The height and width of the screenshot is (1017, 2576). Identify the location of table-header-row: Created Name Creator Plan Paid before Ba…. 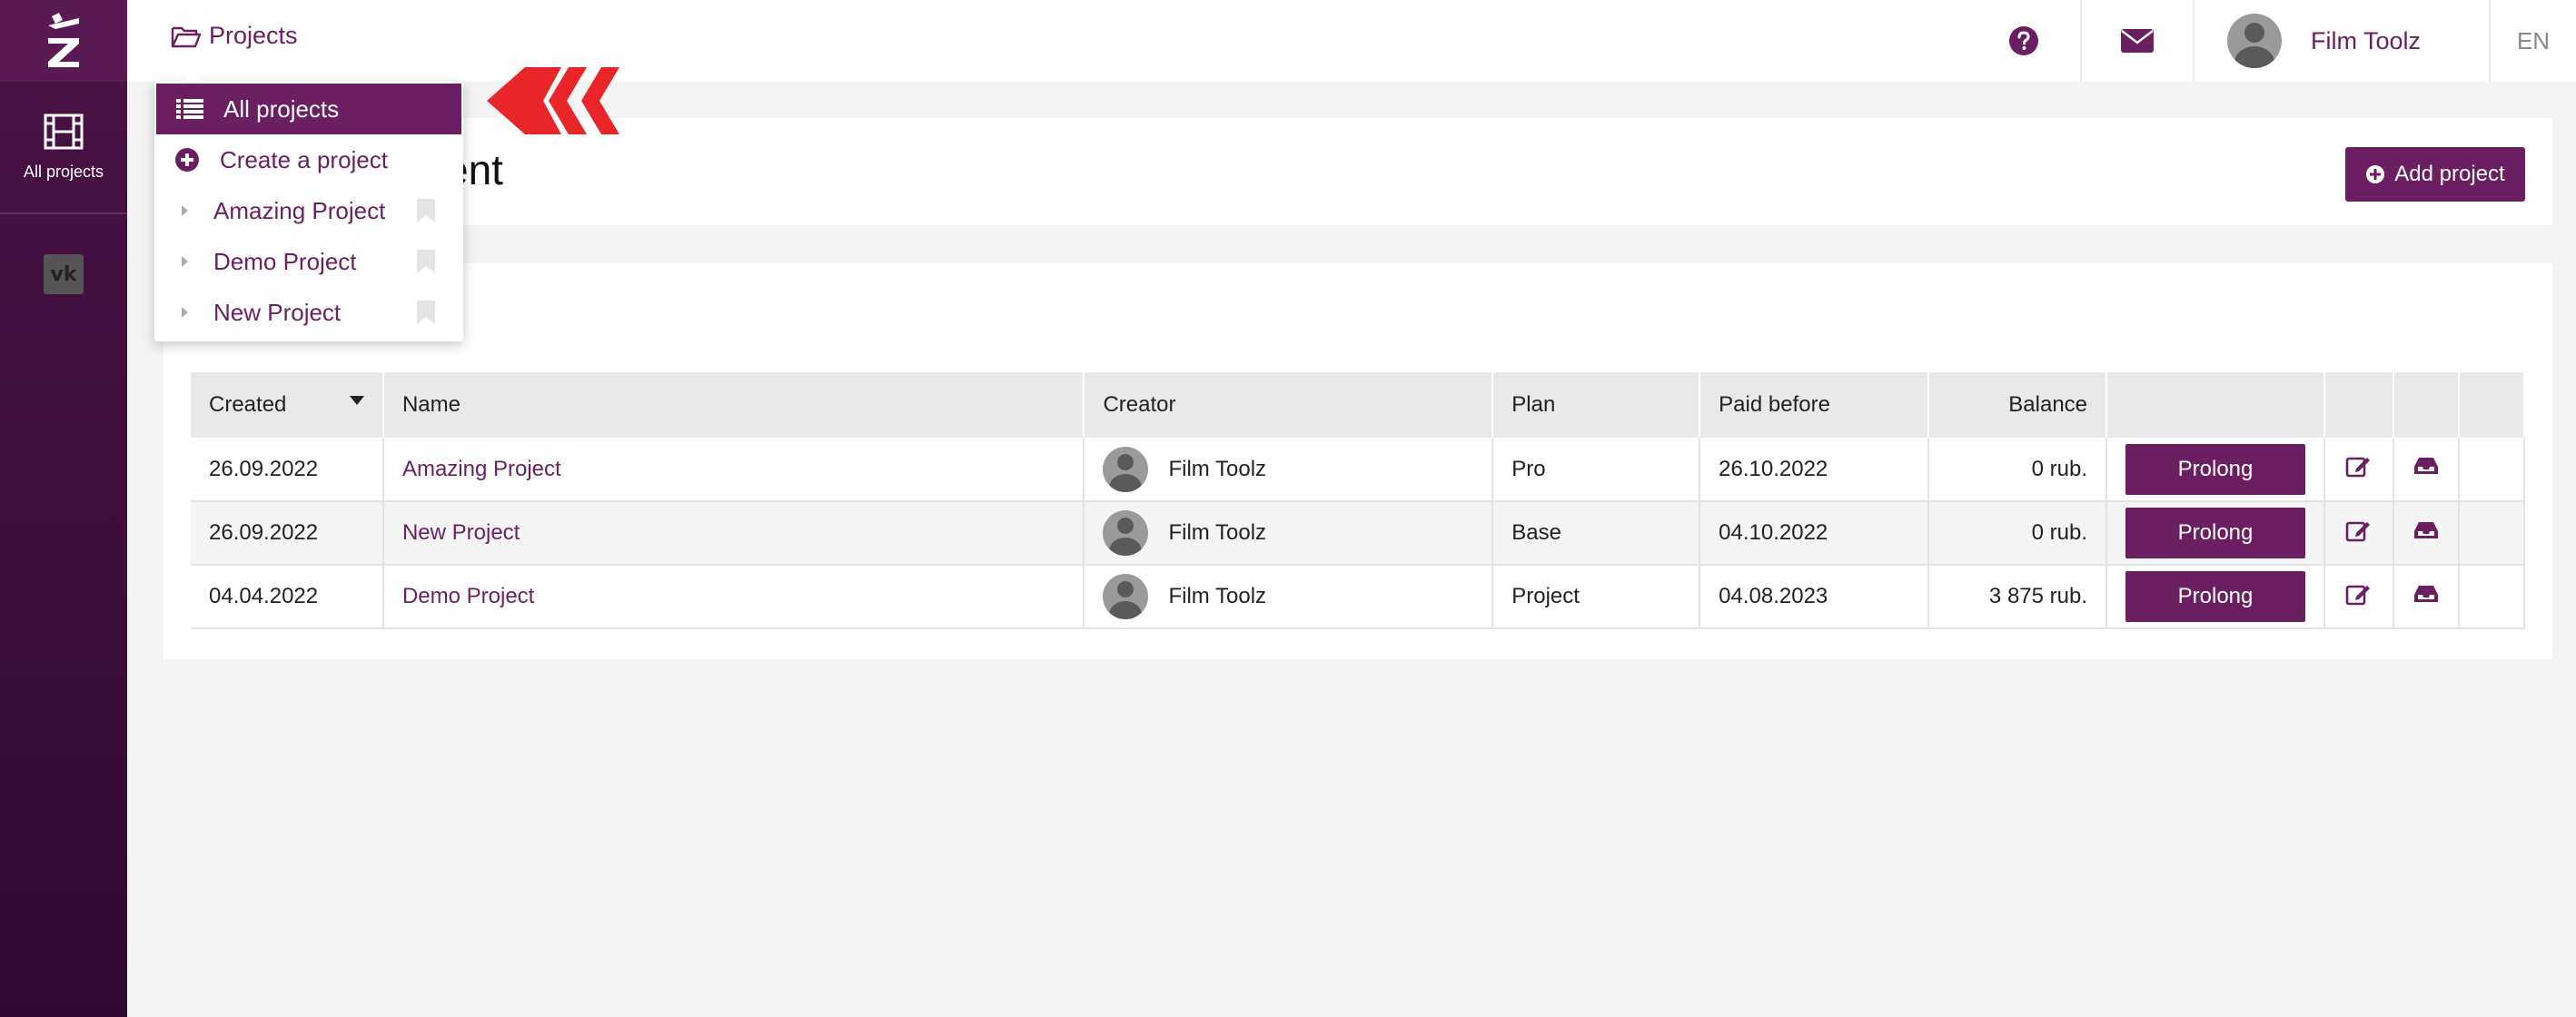
(1358, 405).